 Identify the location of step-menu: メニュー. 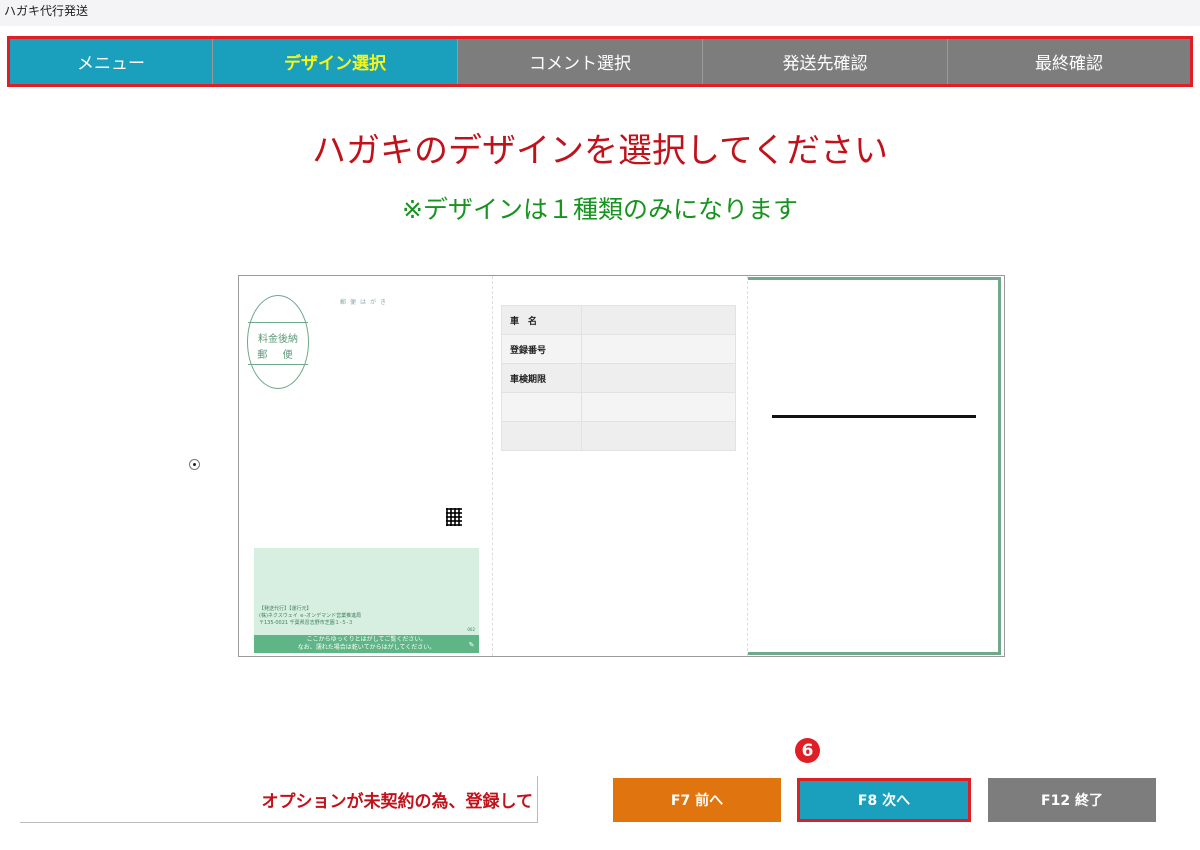
(111, 61).